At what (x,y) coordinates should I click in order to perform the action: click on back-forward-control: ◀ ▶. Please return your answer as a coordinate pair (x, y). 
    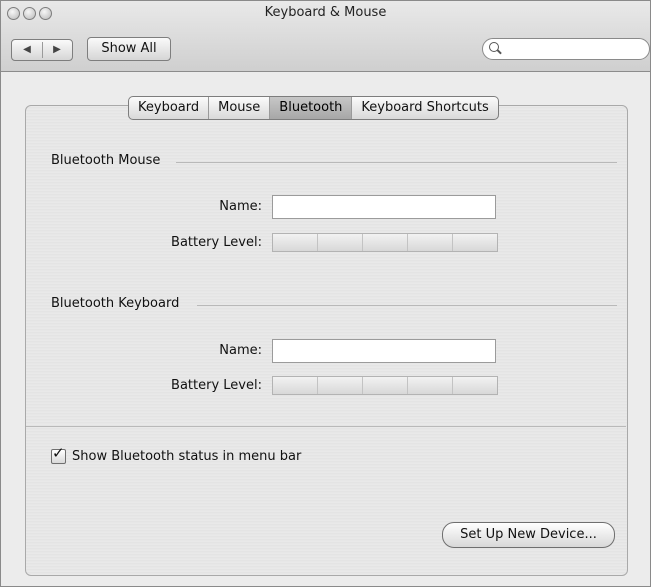
    Looking at the image, I should click on (42, 50).